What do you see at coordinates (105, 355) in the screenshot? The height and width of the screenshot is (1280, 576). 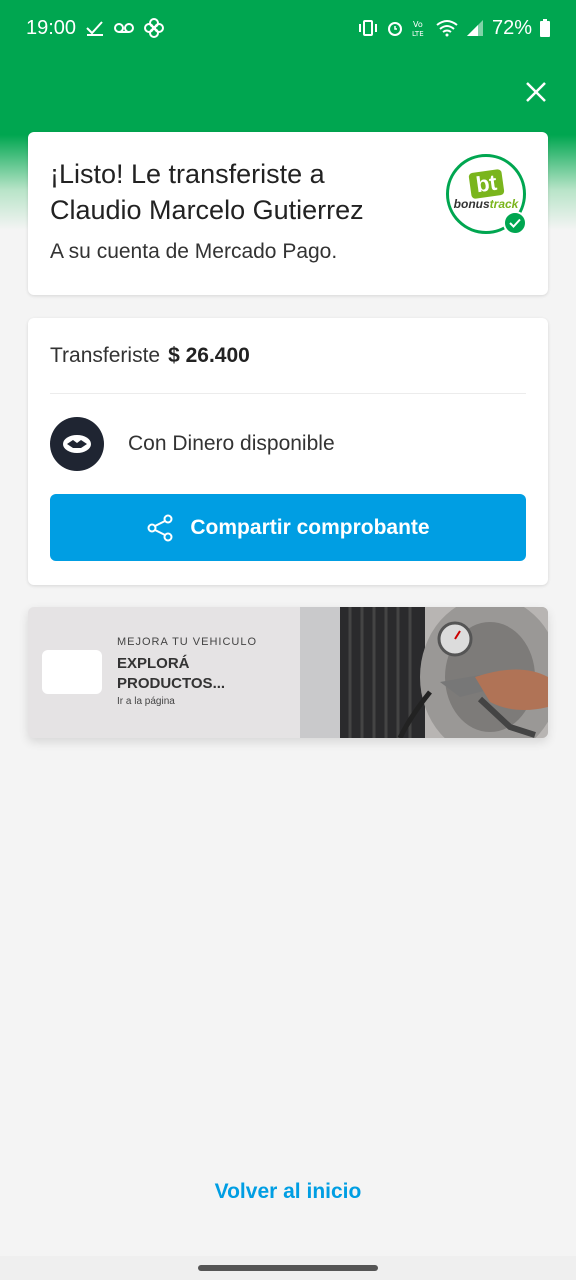 I see `amount-label: Transferiste` at bounding box center [105, 355].